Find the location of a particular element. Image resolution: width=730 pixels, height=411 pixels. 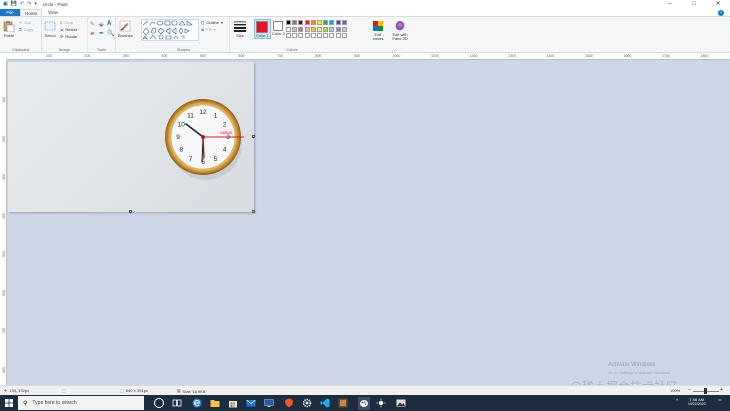

photo-app-icon is located at coordinates (343, 403).